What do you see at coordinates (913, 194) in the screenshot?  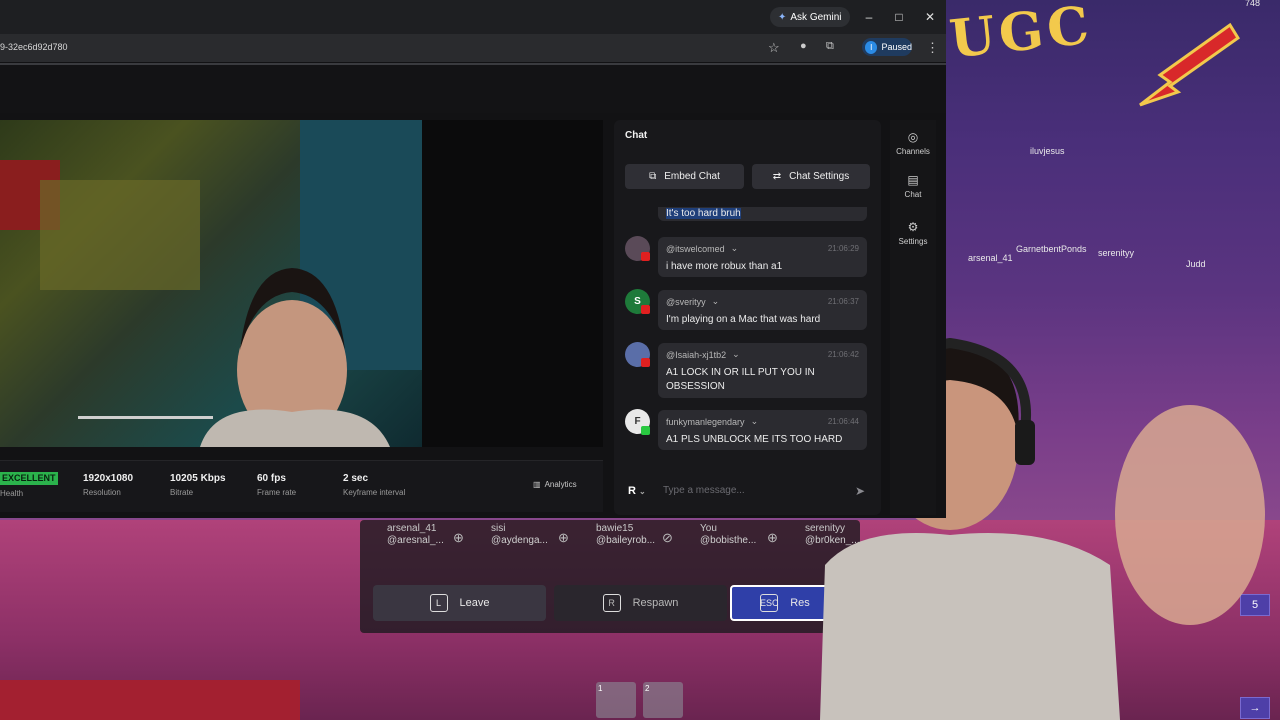 I see `rail-label: Chat` at bounding box center [913, 194].